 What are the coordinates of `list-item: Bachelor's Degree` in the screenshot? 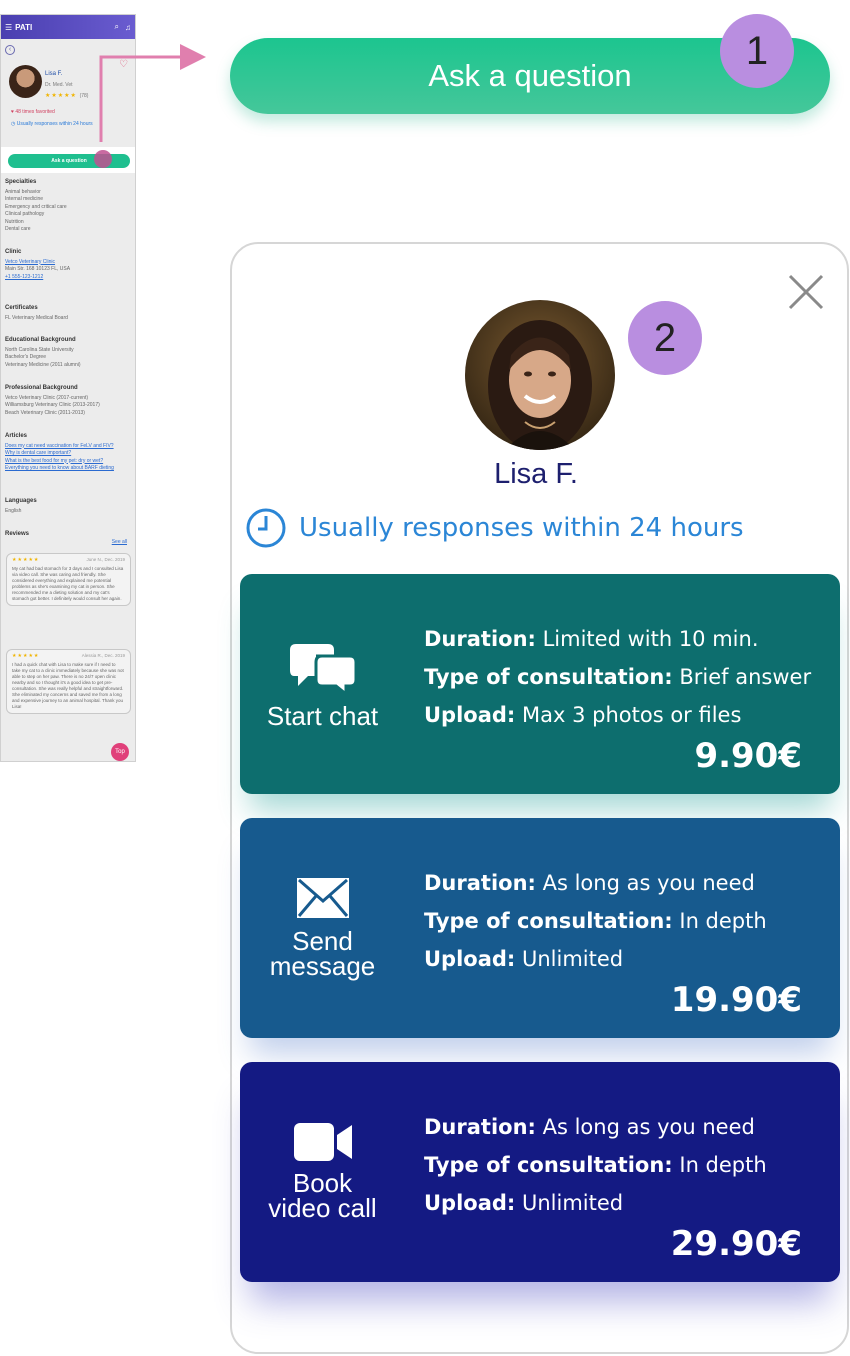 It's located at (25, 357).